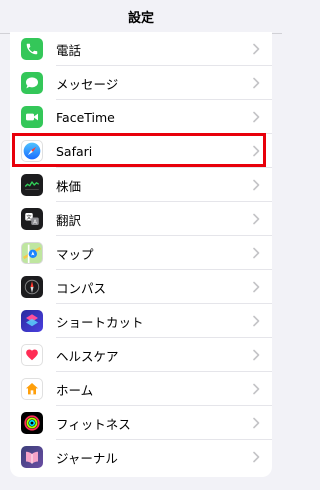  Describe the element at coordinates (75, 390) in the screenshot. I see `row-label: ホーム` at that location.